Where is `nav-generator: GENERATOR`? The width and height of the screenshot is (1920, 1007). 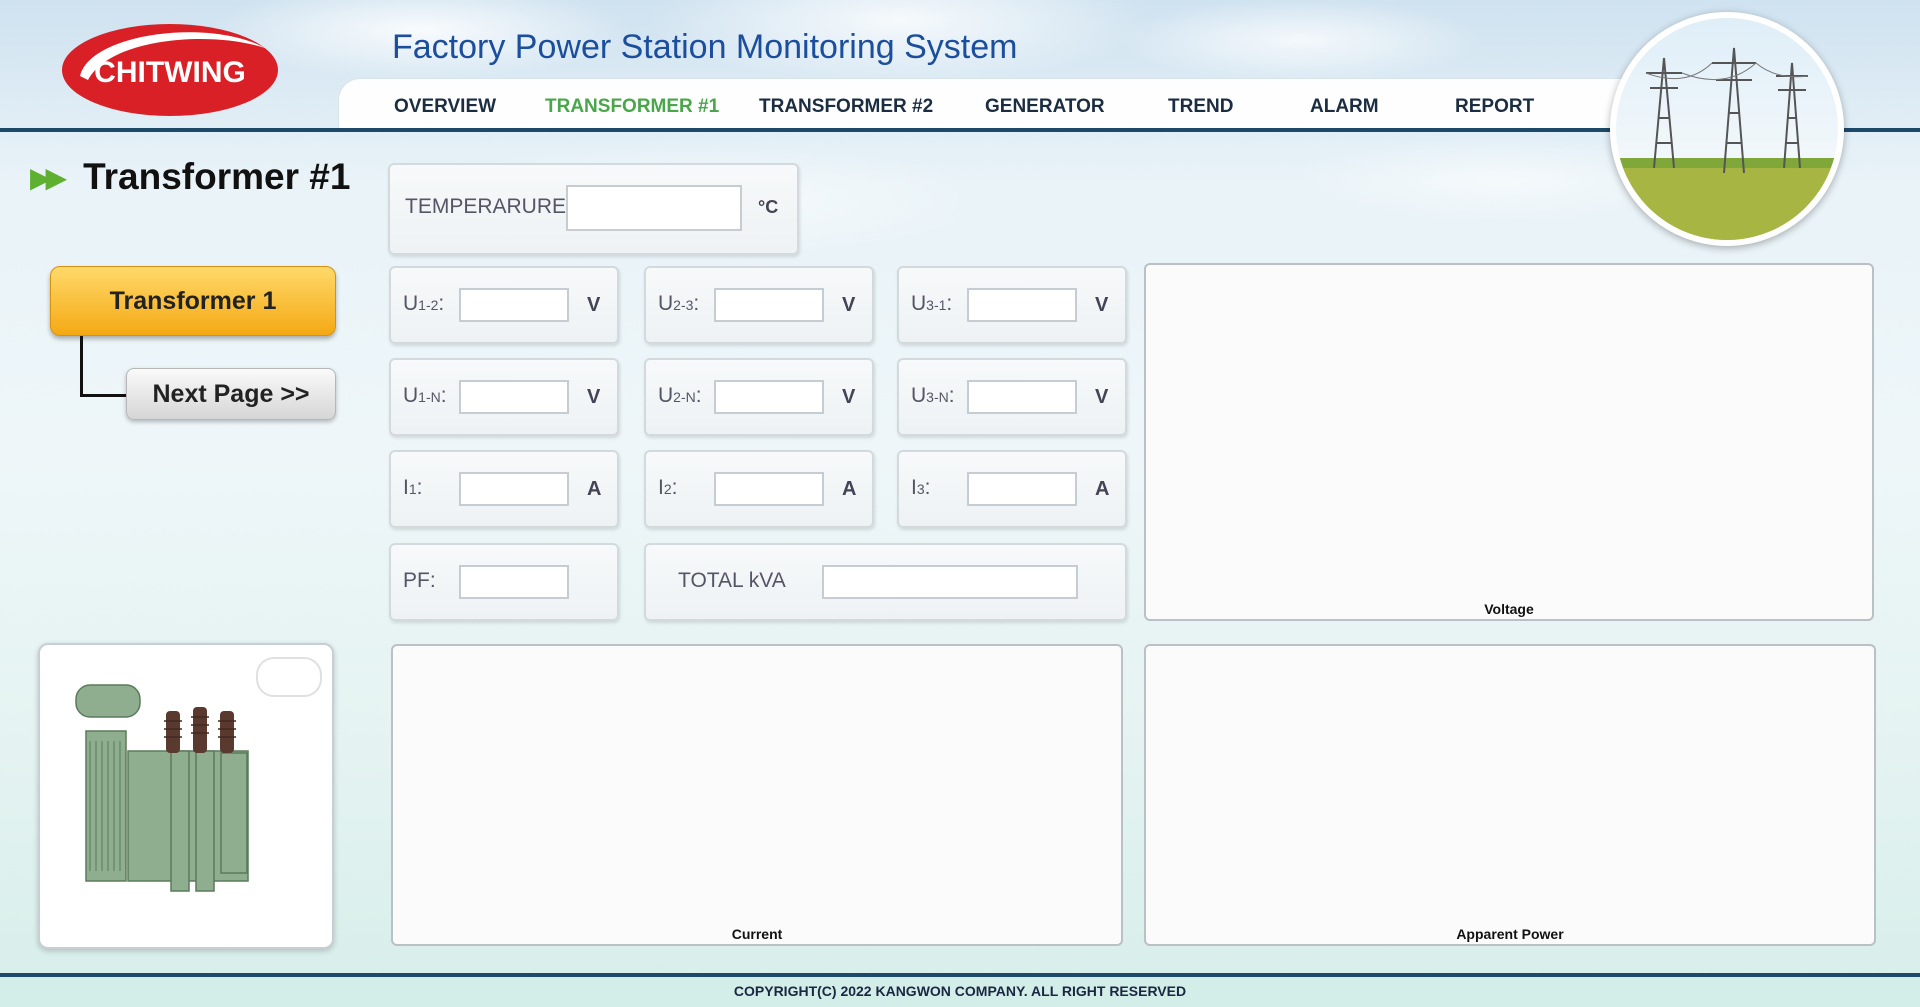 nav-generator: GENERATOR is located at coordinates (1045, 107).